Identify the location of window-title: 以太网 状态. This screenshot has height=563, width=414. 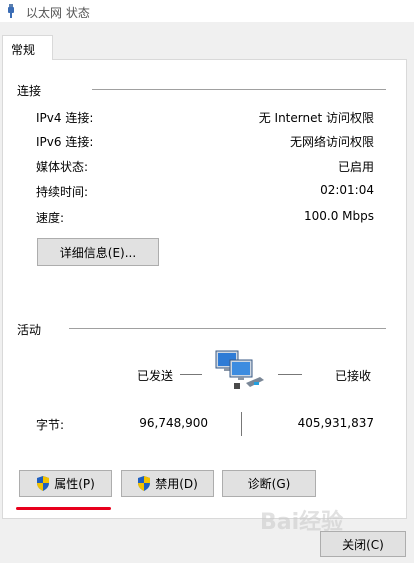
(58, 13).